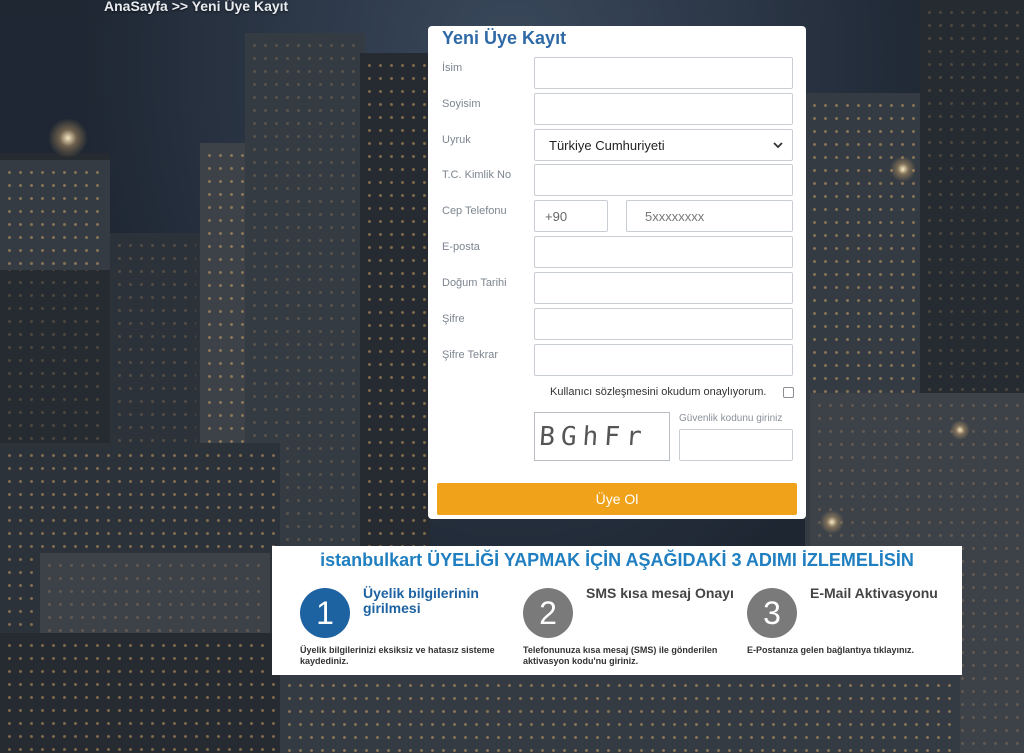 The height and width of the screenshot is (753, 1024). What do you see at coordinates (772, 613) in the screenshot?
I see `step-number-badge: 3` at bounding box center [772, 613].